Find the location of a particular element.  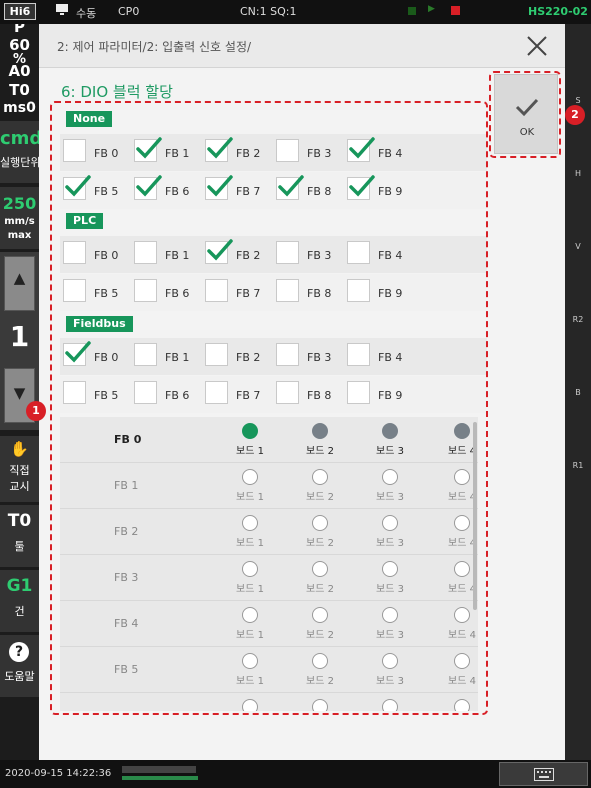

close-icon is located at coordinates (537, 46).